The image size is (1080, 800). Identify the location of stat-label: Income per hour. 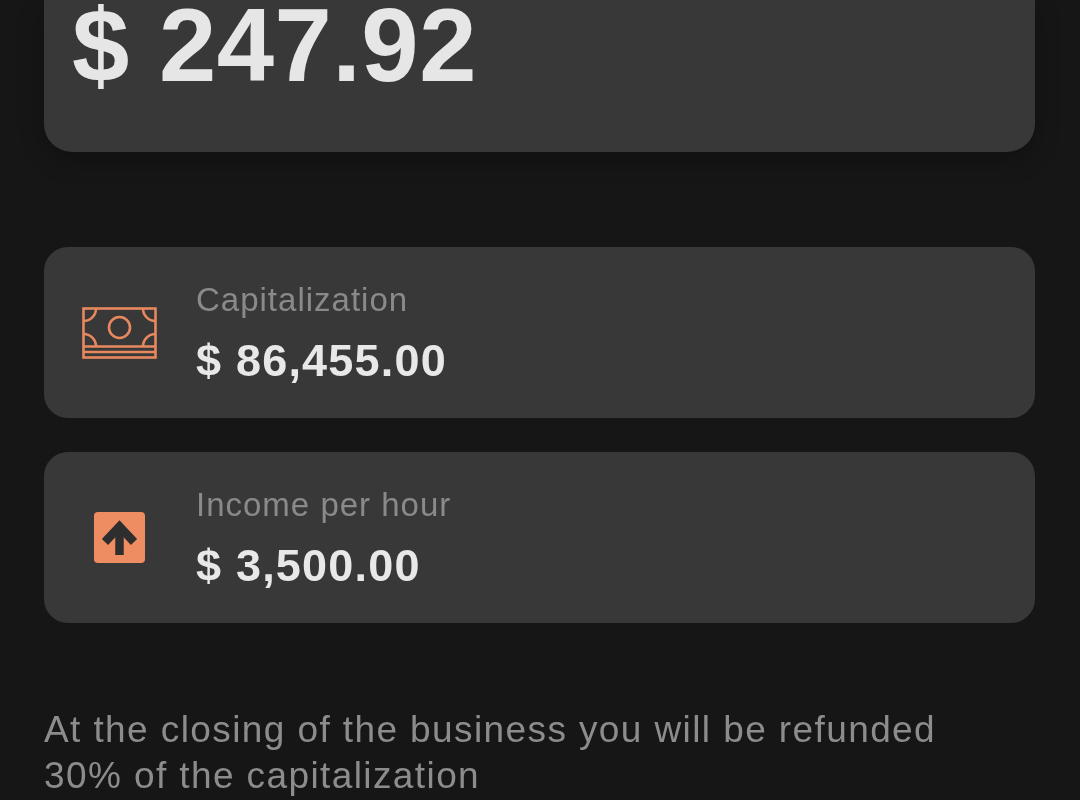
(324, 505).